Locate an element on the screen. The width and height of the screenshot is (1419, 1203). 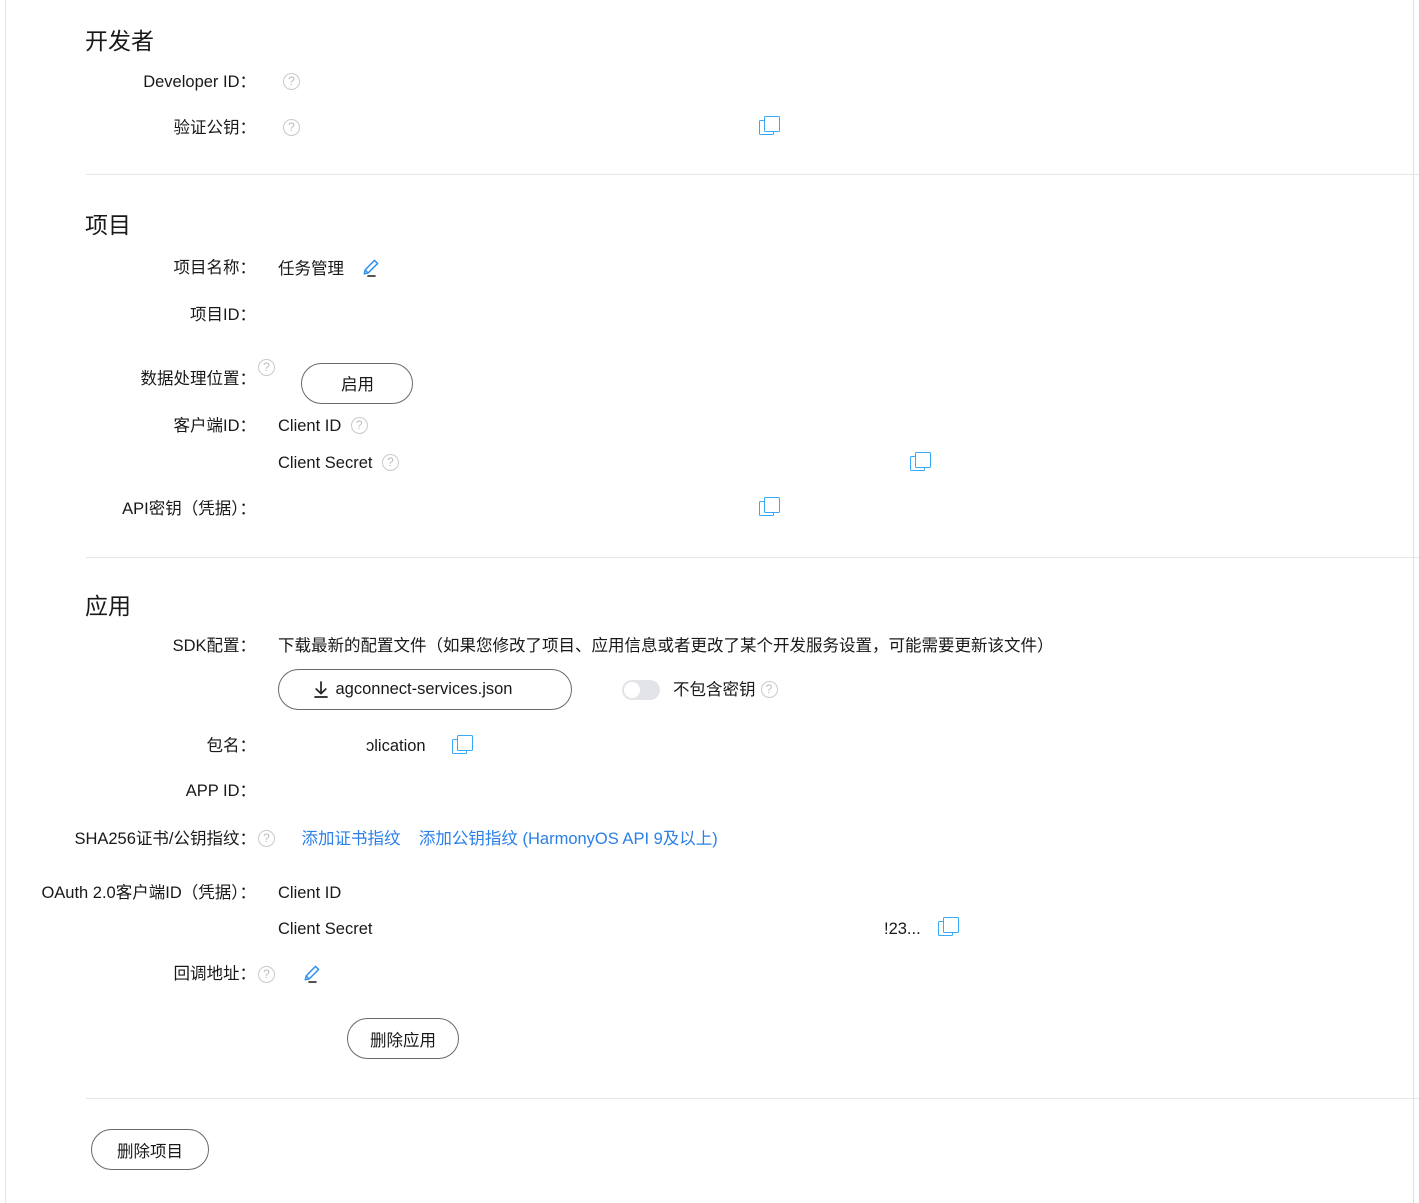
client-id-row: 客户端ID： Client ID is located at coordinates (710, 426).